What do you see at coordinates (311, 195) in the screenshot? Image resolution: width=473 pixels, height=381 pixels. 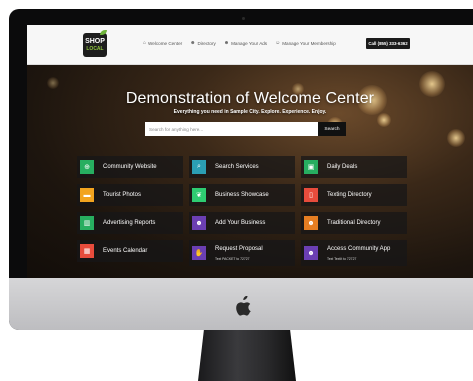 I see `mobile-icon: ▯` at bounding box center [311, 195].